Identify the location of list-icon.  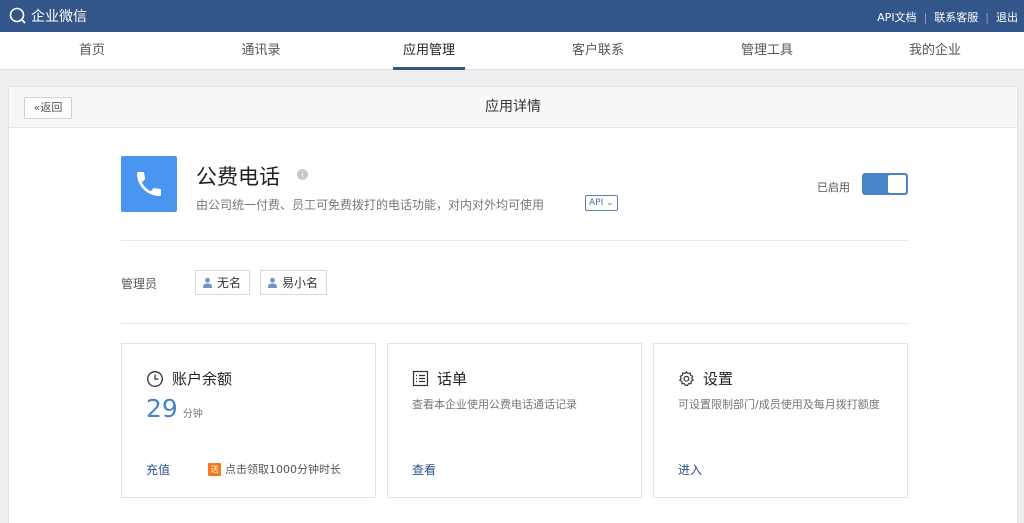
(420, 378).